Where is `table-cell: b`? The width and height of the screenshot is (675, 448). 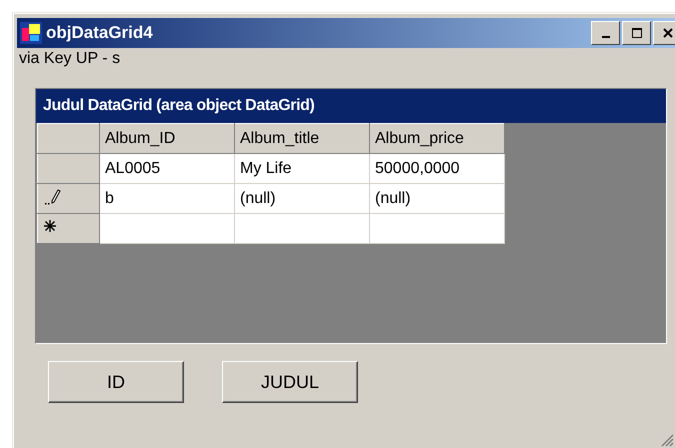 table-cell: b is located at coordinates (167, 199).